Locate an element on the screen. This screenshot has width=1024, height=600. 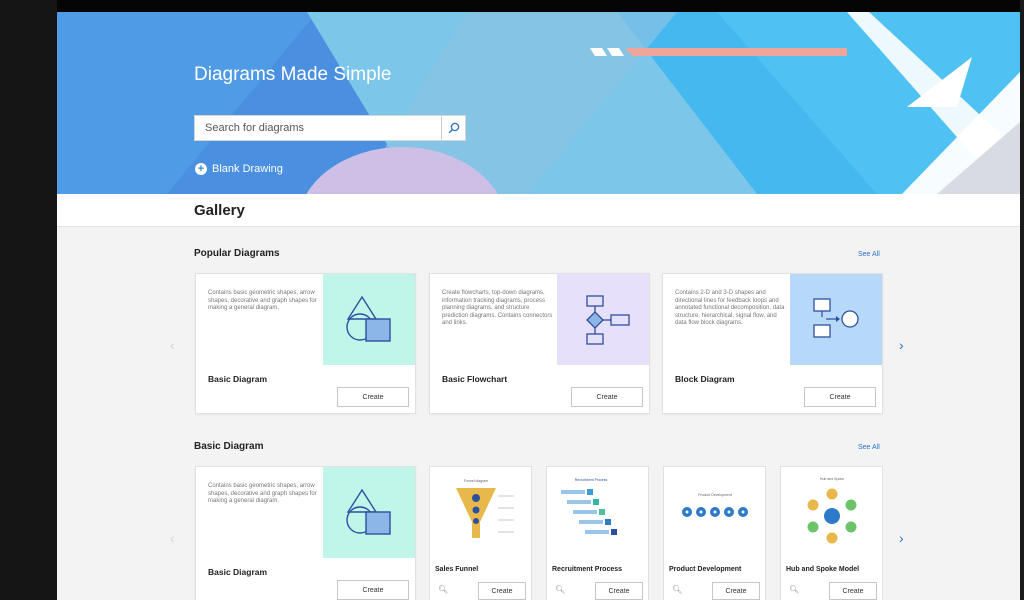
template-card-sales-funnel: Funnel diagram Sales Funnel 🔍︎ Create is located at coordinates (480, 533).